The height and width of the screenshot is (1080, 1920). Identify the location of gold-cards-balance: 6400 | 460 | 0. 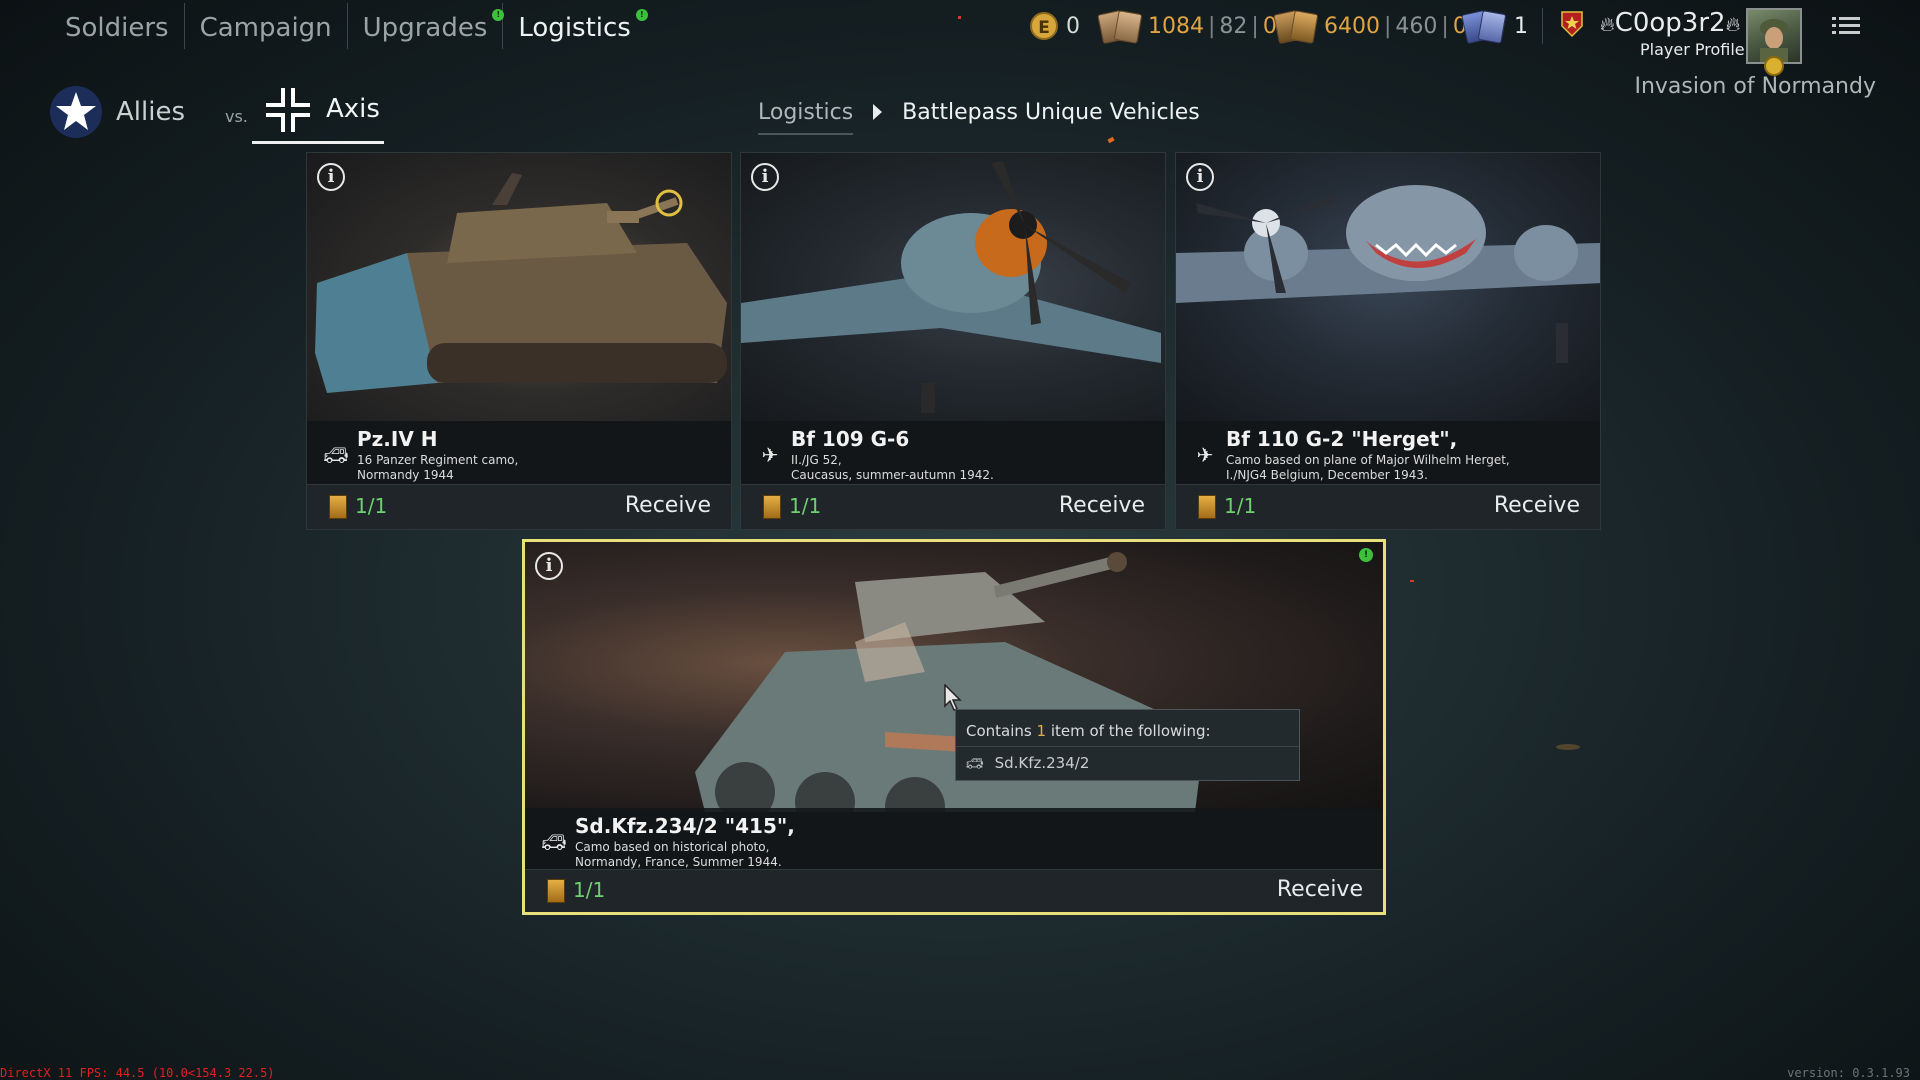
(1370, 26).